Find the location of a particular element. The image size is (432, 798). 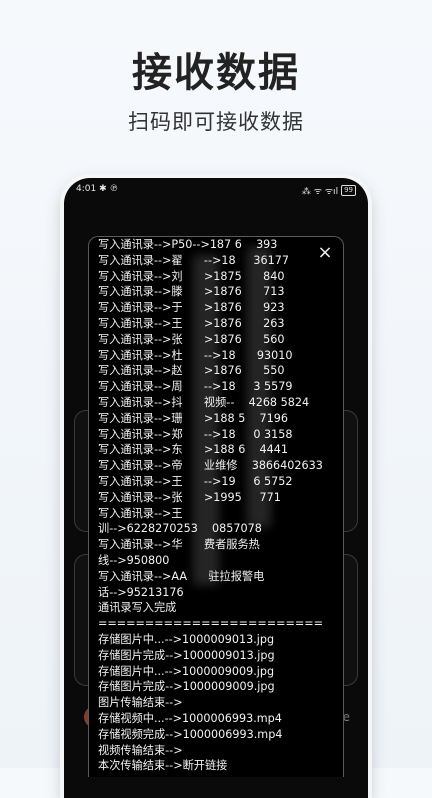

log-line: 写入通讯录-->翟 -->18 36177 is located at coordinates (193, 260).